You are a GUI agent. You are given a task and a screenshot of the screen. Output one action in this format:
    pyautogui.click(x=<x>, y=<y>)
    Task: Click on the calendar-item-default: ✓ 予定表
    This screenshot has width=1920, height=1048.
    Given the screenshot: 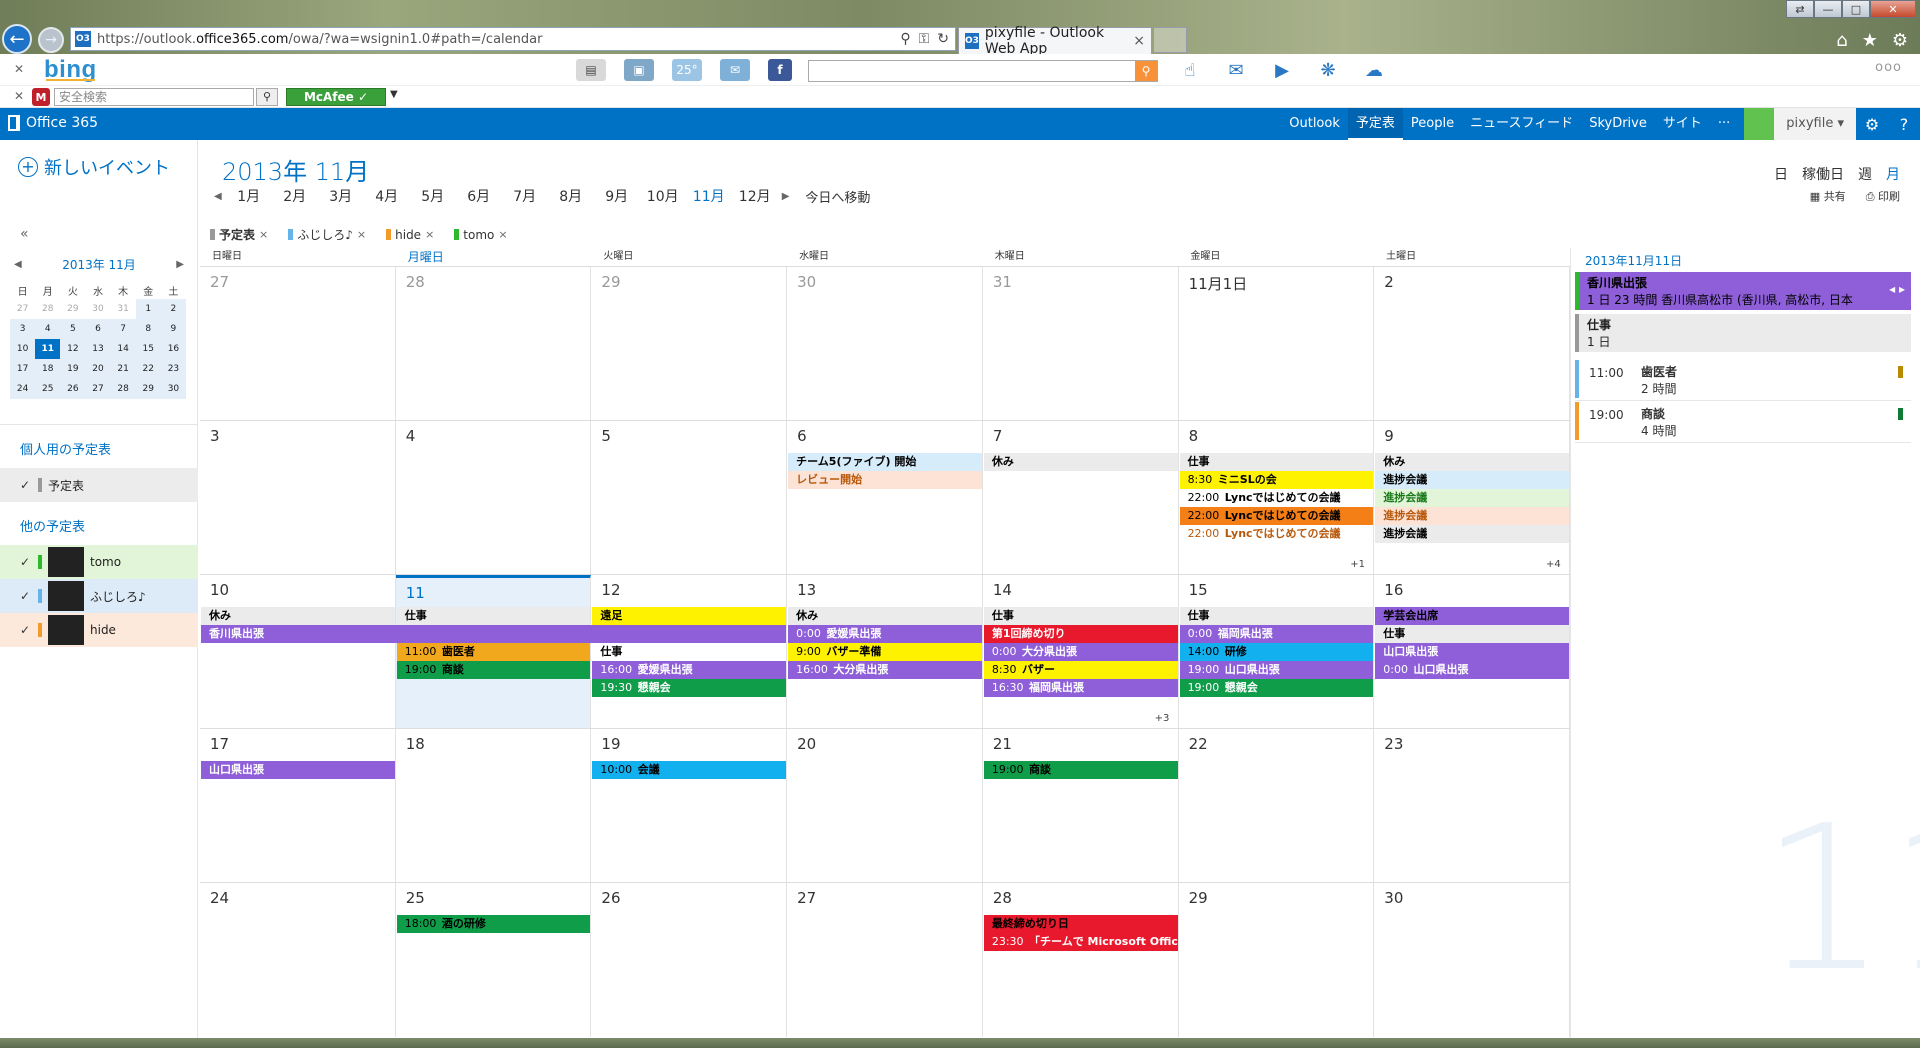 What is the action you would take?
    pyautogui.click(x=99, y=485)
    